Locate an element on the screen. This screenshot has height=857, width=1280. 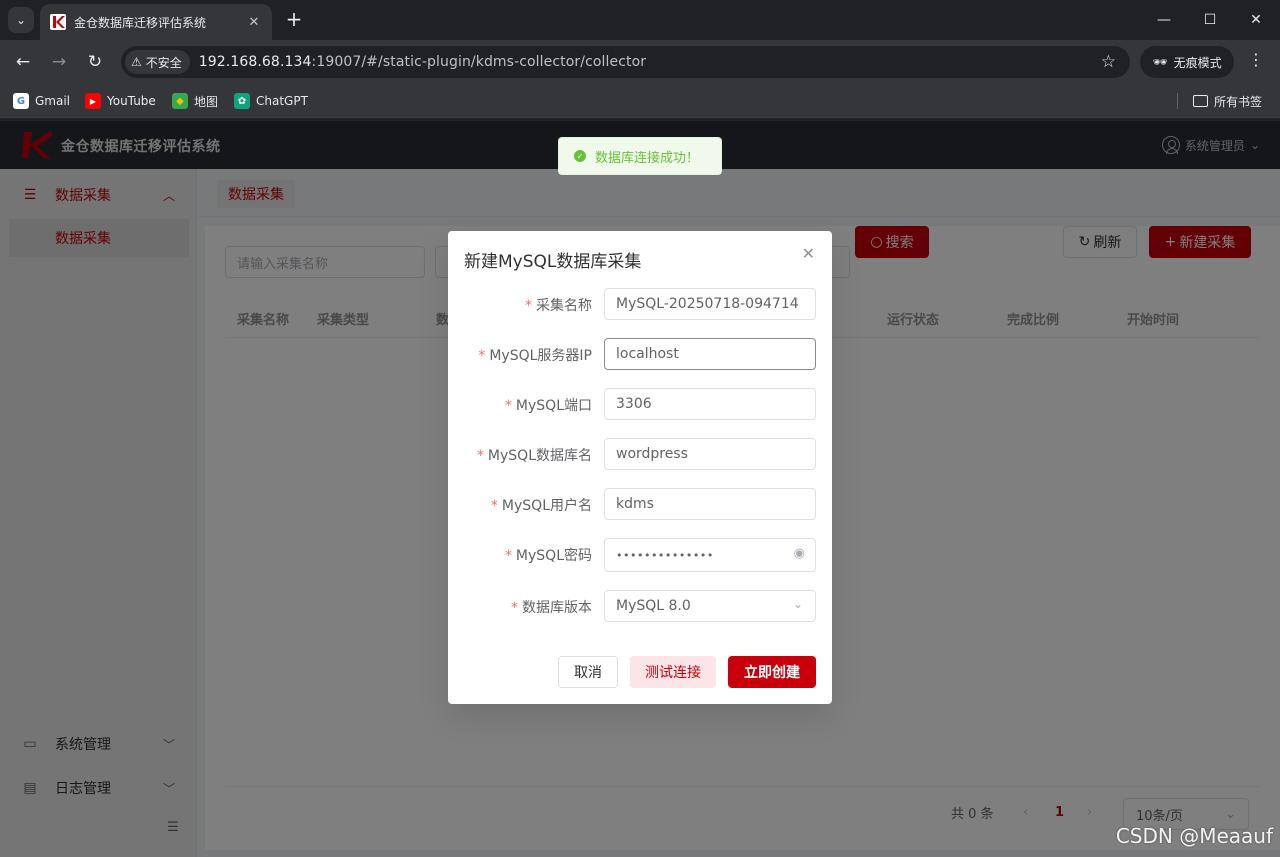
tab-title: 金仓数据库迁移评估系统 is located at coordinates (140, 22).